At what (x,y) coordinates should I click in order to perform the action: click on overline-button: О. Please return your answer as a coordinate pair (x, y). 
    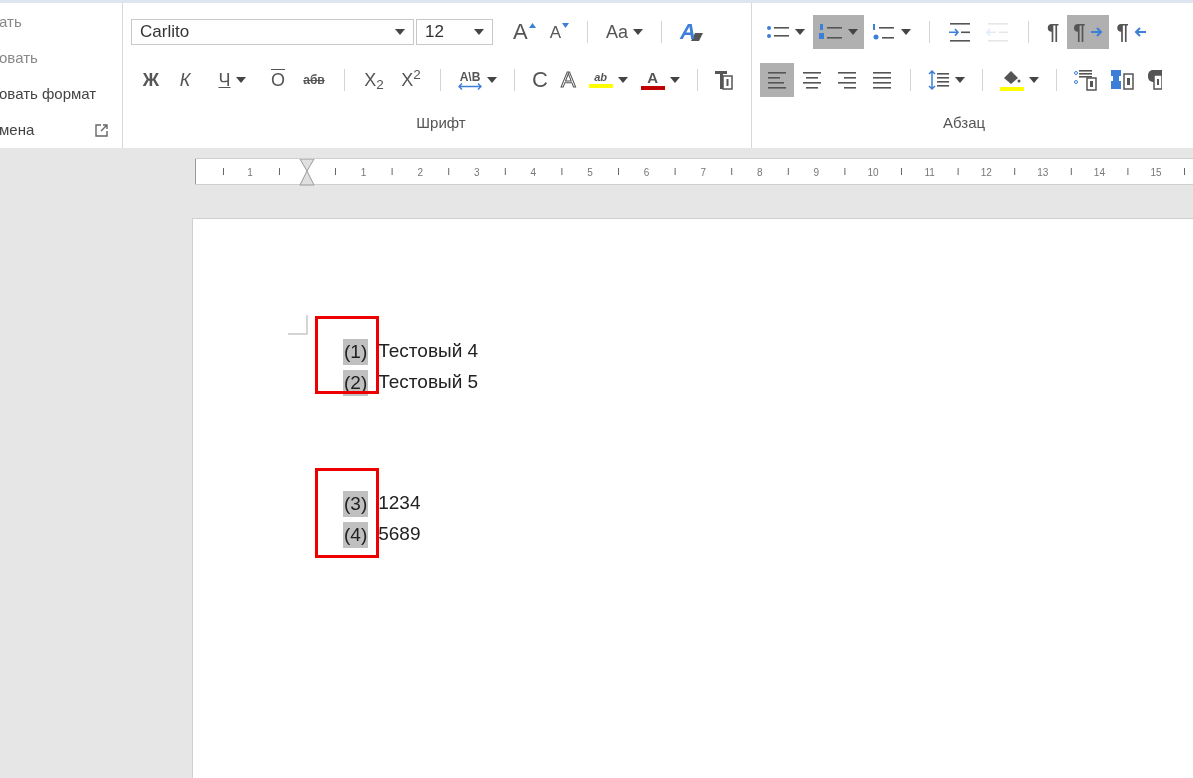
    Looking at the image, I should click on (278, 80).